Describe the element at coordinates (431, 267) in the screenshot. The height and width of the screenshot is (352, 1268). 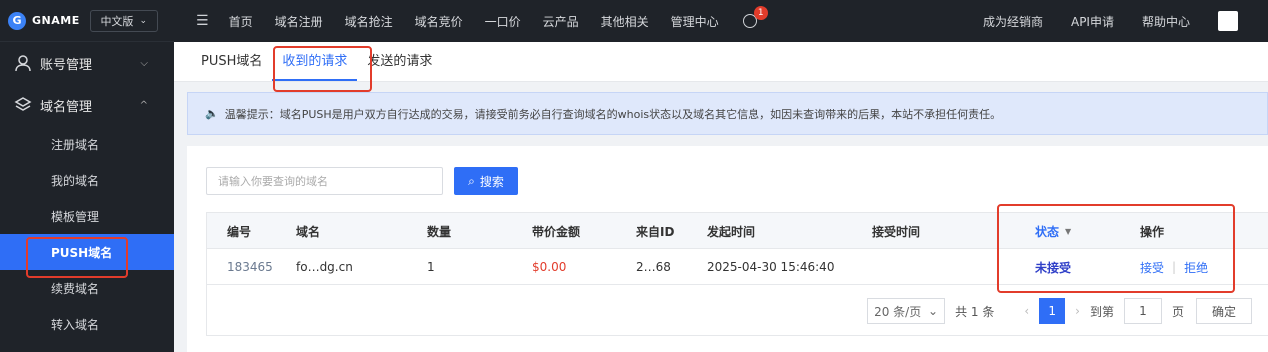
I see `row-qty: 1` at that location.